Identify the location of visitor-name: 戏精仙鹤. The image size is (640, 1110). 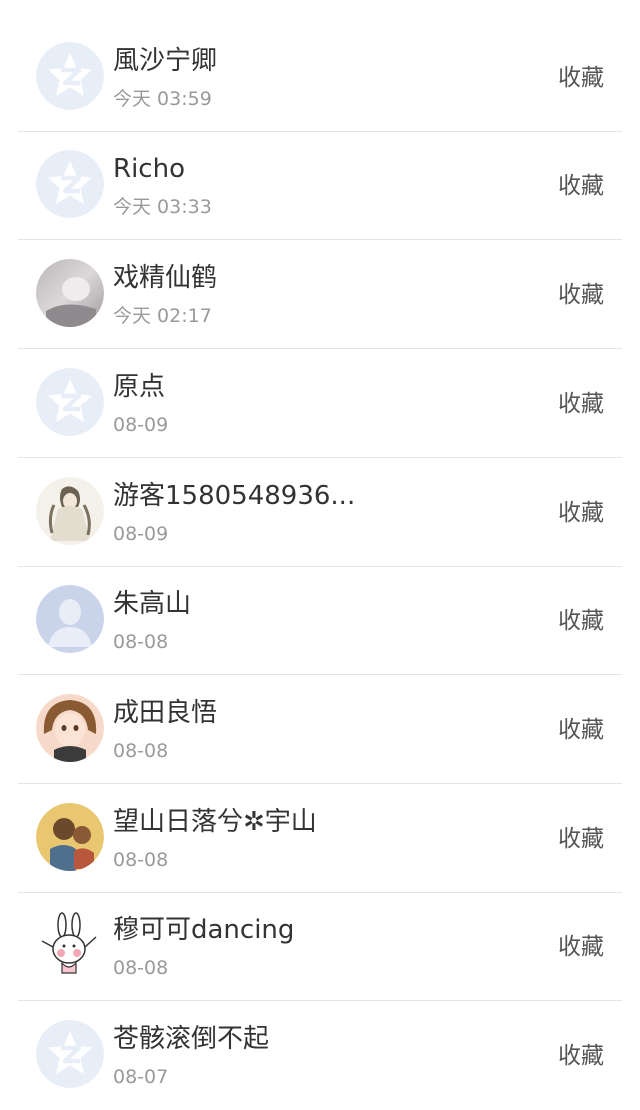
(165, 278).